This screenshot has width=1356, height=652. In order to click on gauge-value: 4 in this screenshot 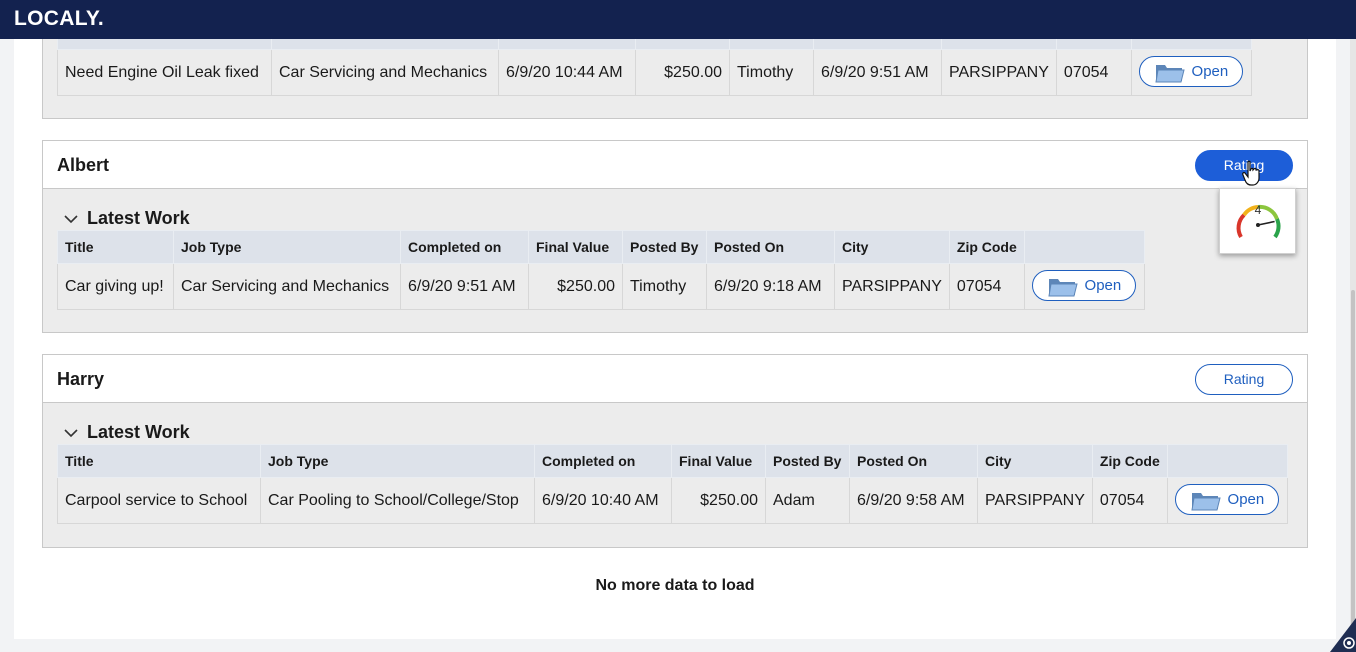, I will do `click(1258, 210)`.